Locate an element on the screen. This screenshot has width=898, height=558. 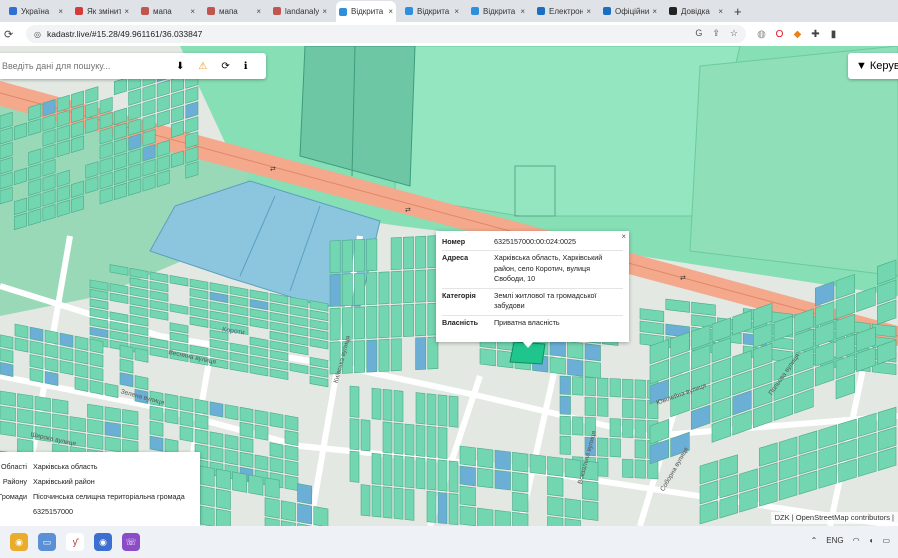
browser-tab: Відкрита × is located at coordinates (366, 11).